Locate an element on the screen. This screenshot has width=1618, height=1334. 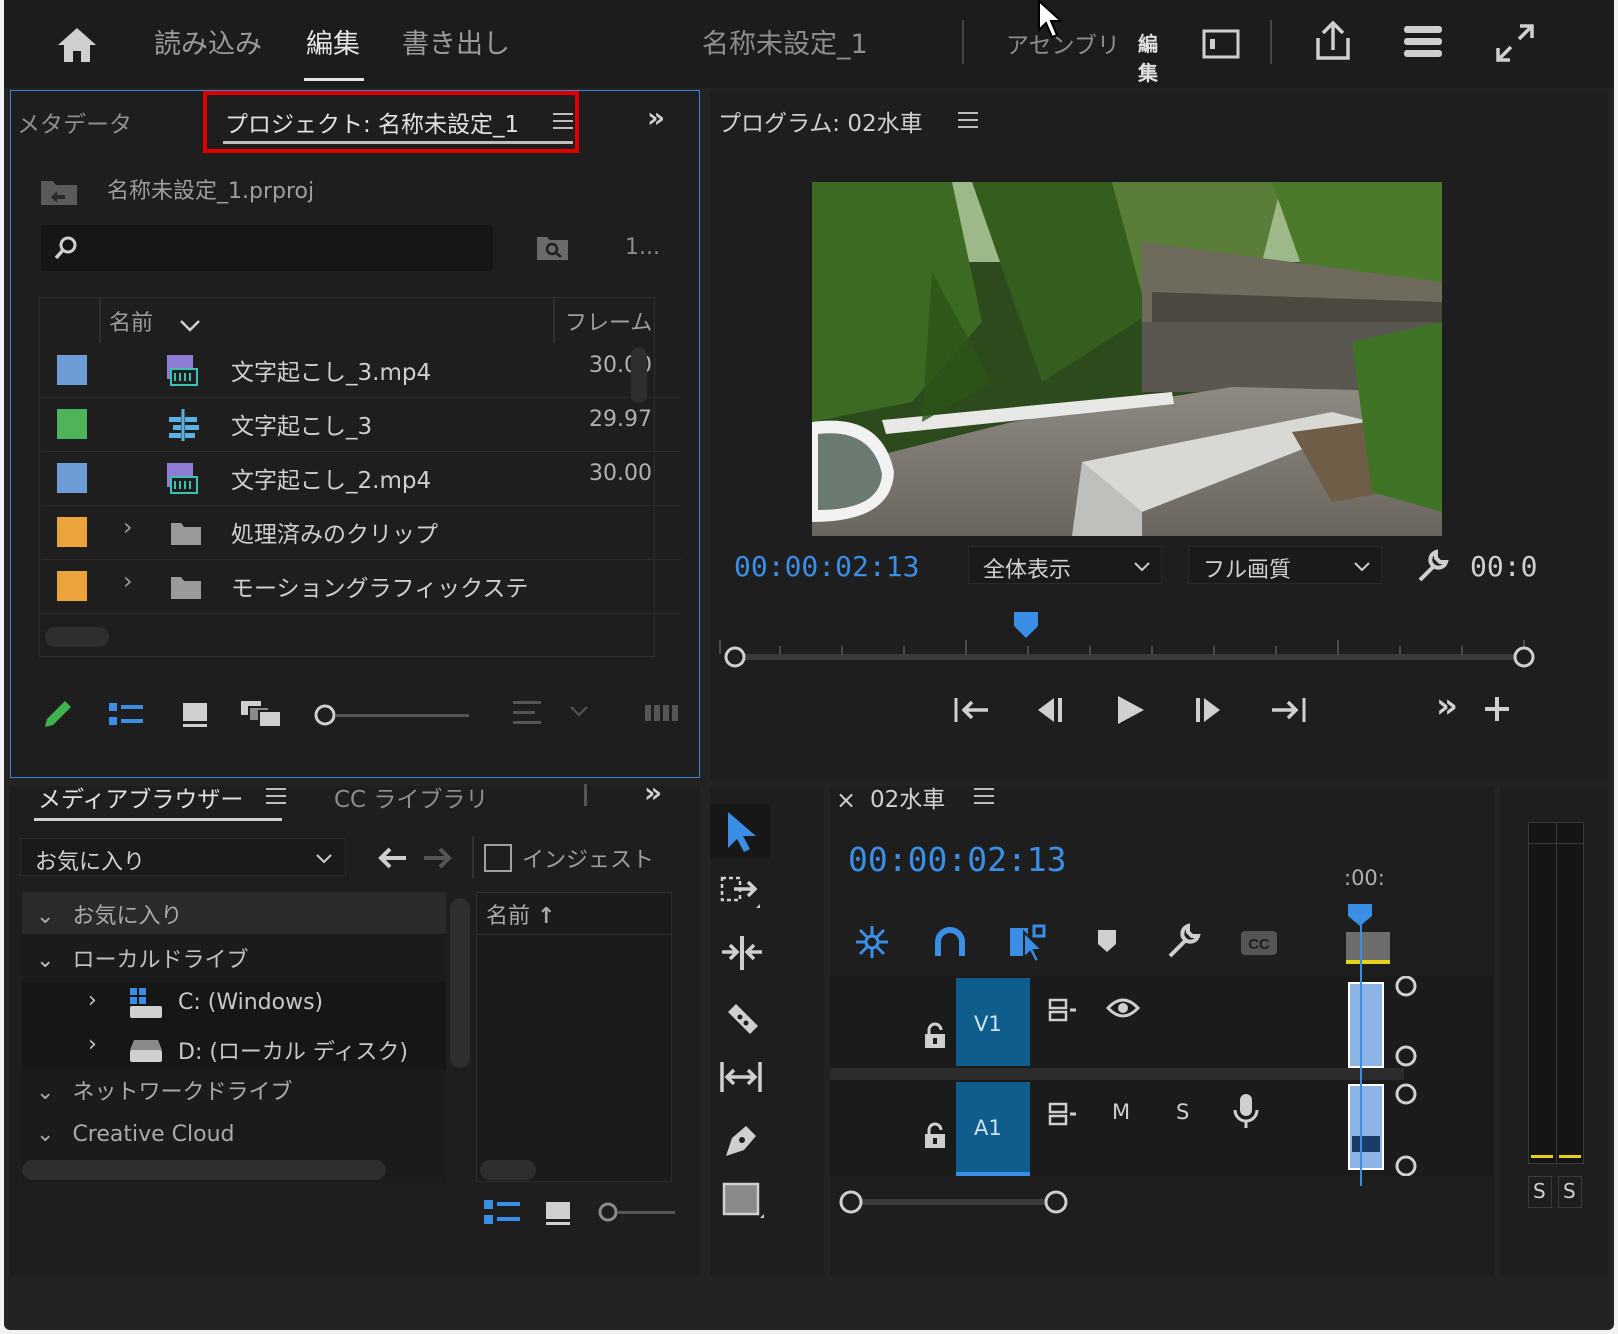
tab-metadata: メタデータ is located at coordinates (74, 122).